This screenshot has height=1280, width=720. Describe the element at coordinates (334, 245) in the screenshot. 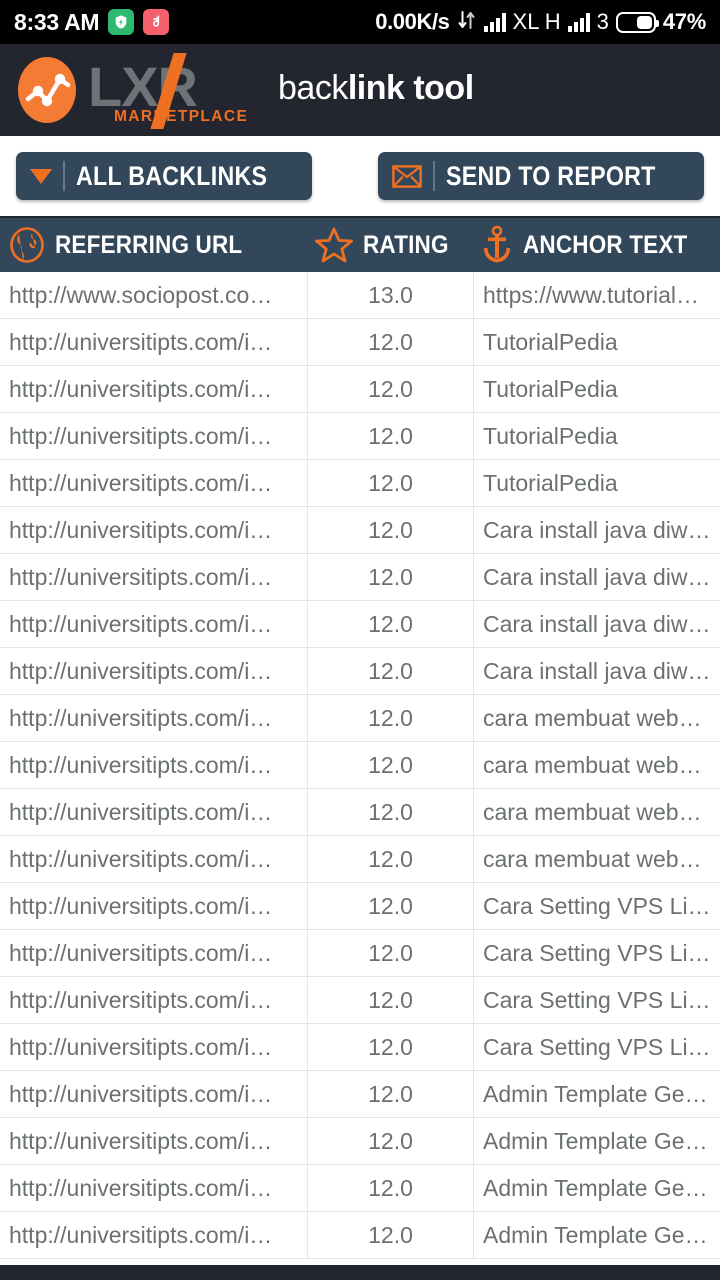

I see `star-icon` at that location.